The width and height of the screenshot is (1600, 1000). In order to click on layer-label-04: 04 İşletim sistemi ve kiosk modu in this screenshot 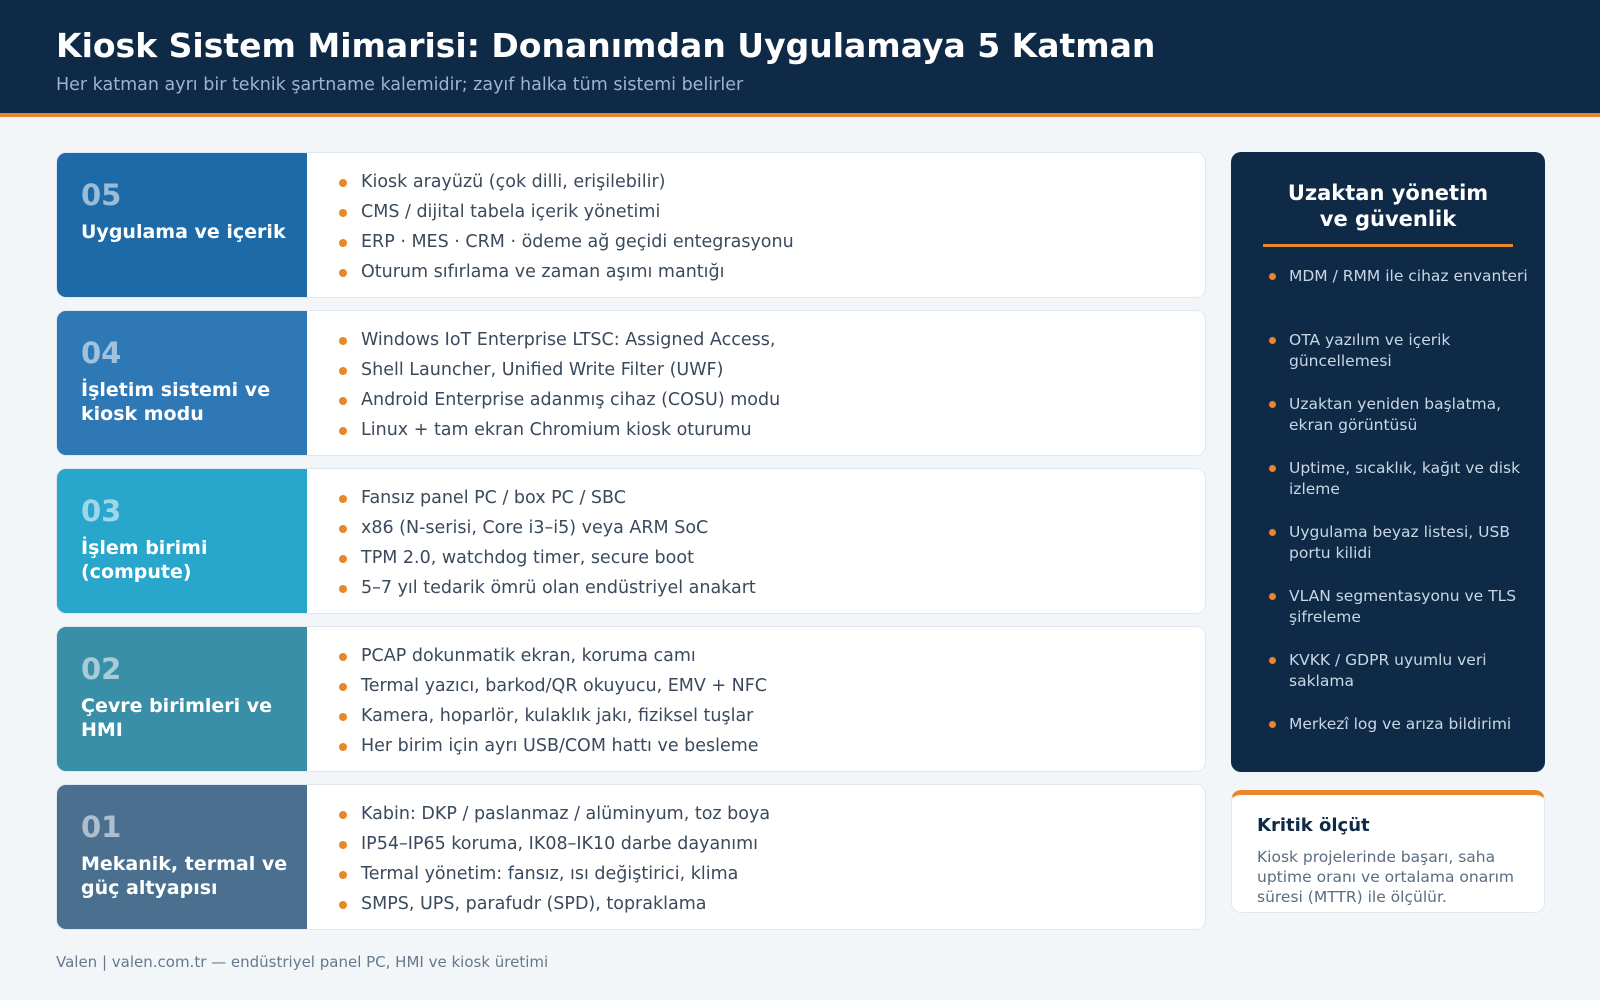, I will do `click(182, 383)`.